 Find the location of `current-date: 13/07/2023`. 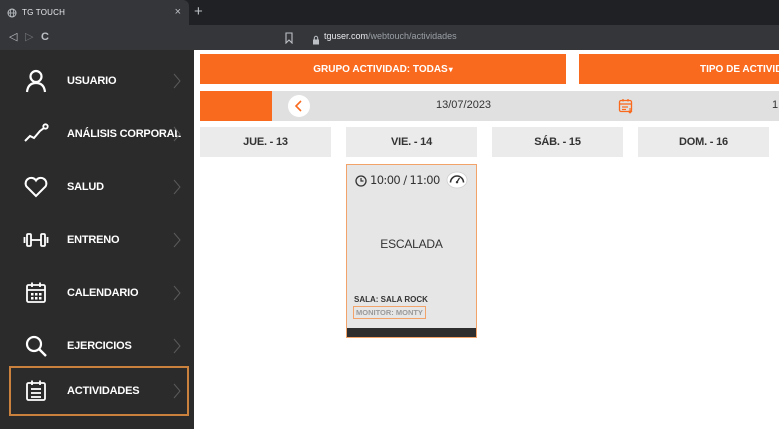

current-date: 13/07/2023 is located at coordinates (464, 105).